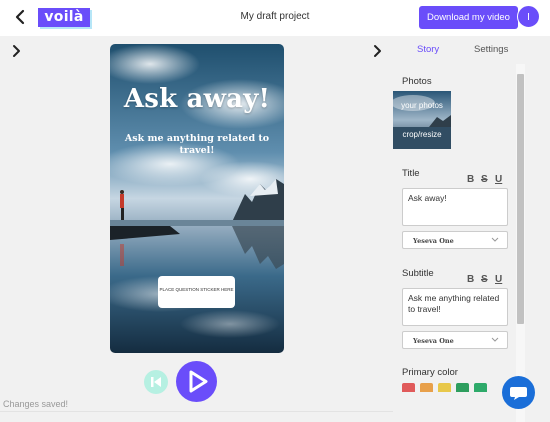 This screenshot has height=422, width=550. I want to click on chevron-right-icon, so click(377, 51).